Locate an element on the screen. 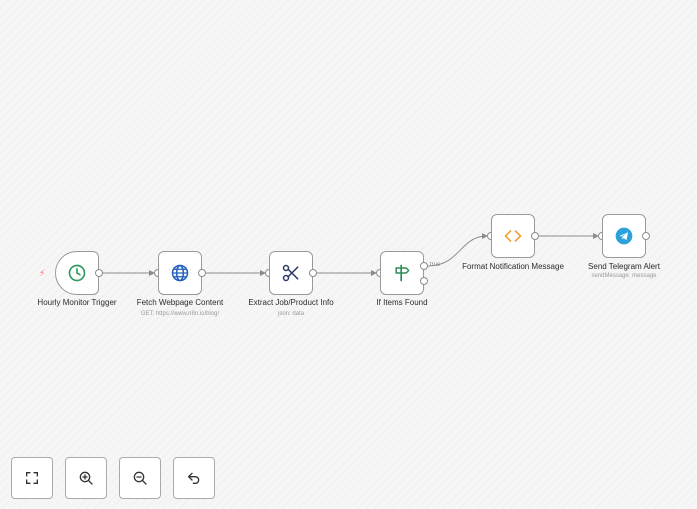 The image size is (697, 509). if-true-output-port is located at coordinates (424, 266).